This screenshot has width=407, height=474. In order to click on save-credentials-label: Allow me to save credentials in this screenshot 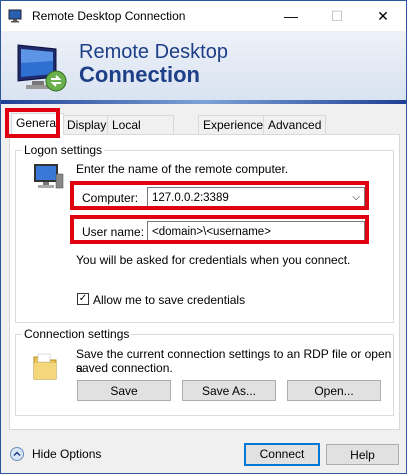, I will do `click(169, 300)`.